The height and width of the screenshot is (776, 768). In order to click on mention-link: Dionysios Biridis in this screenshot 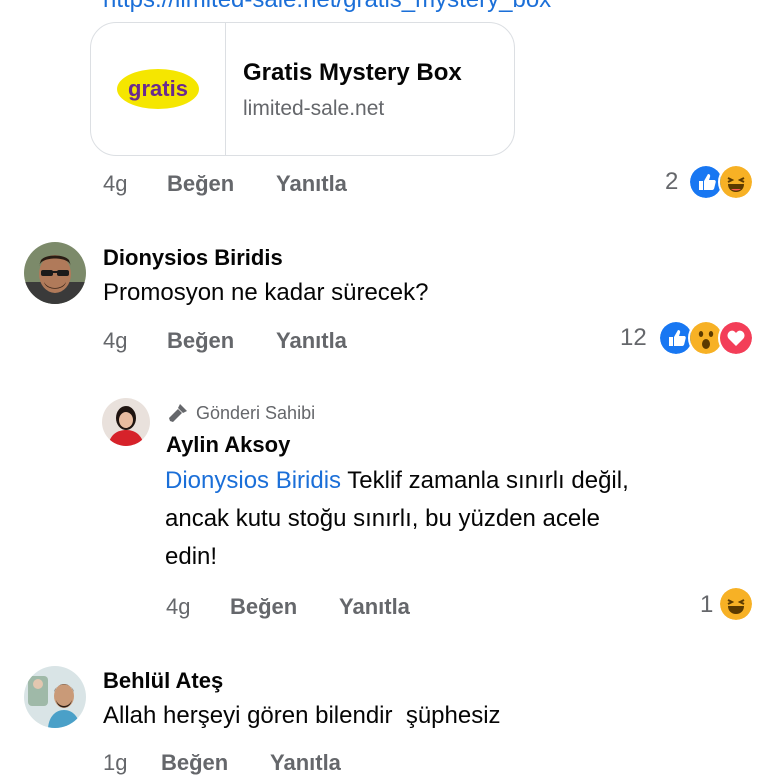, I will do `click(253, 480)`.